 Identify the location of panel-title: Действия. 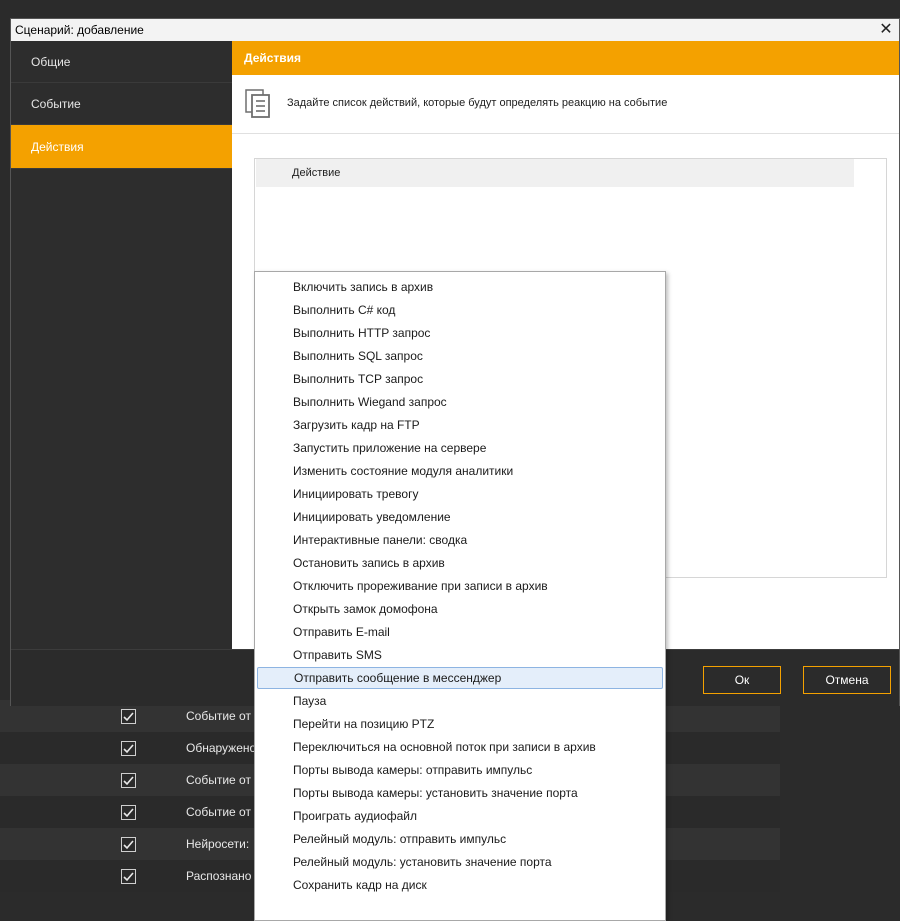
(565, 58).